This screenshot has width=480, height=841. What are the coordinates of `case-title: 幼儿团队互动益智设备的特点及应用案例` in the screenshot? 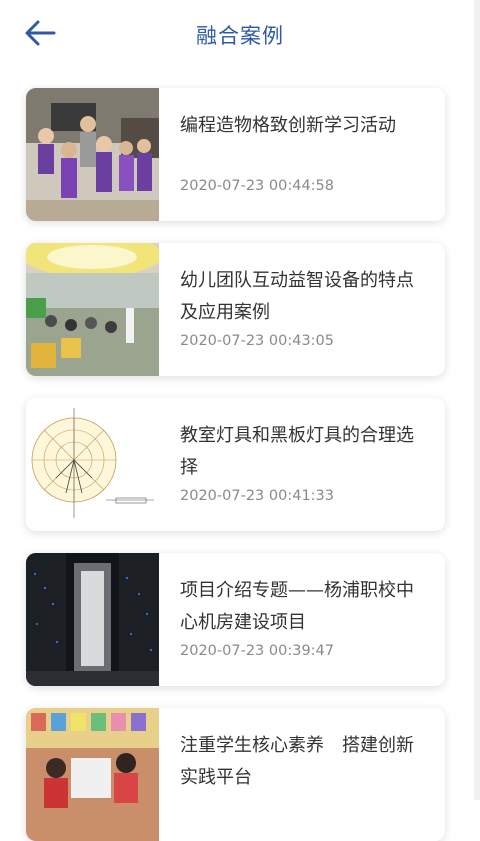 It's located at (297, 296).